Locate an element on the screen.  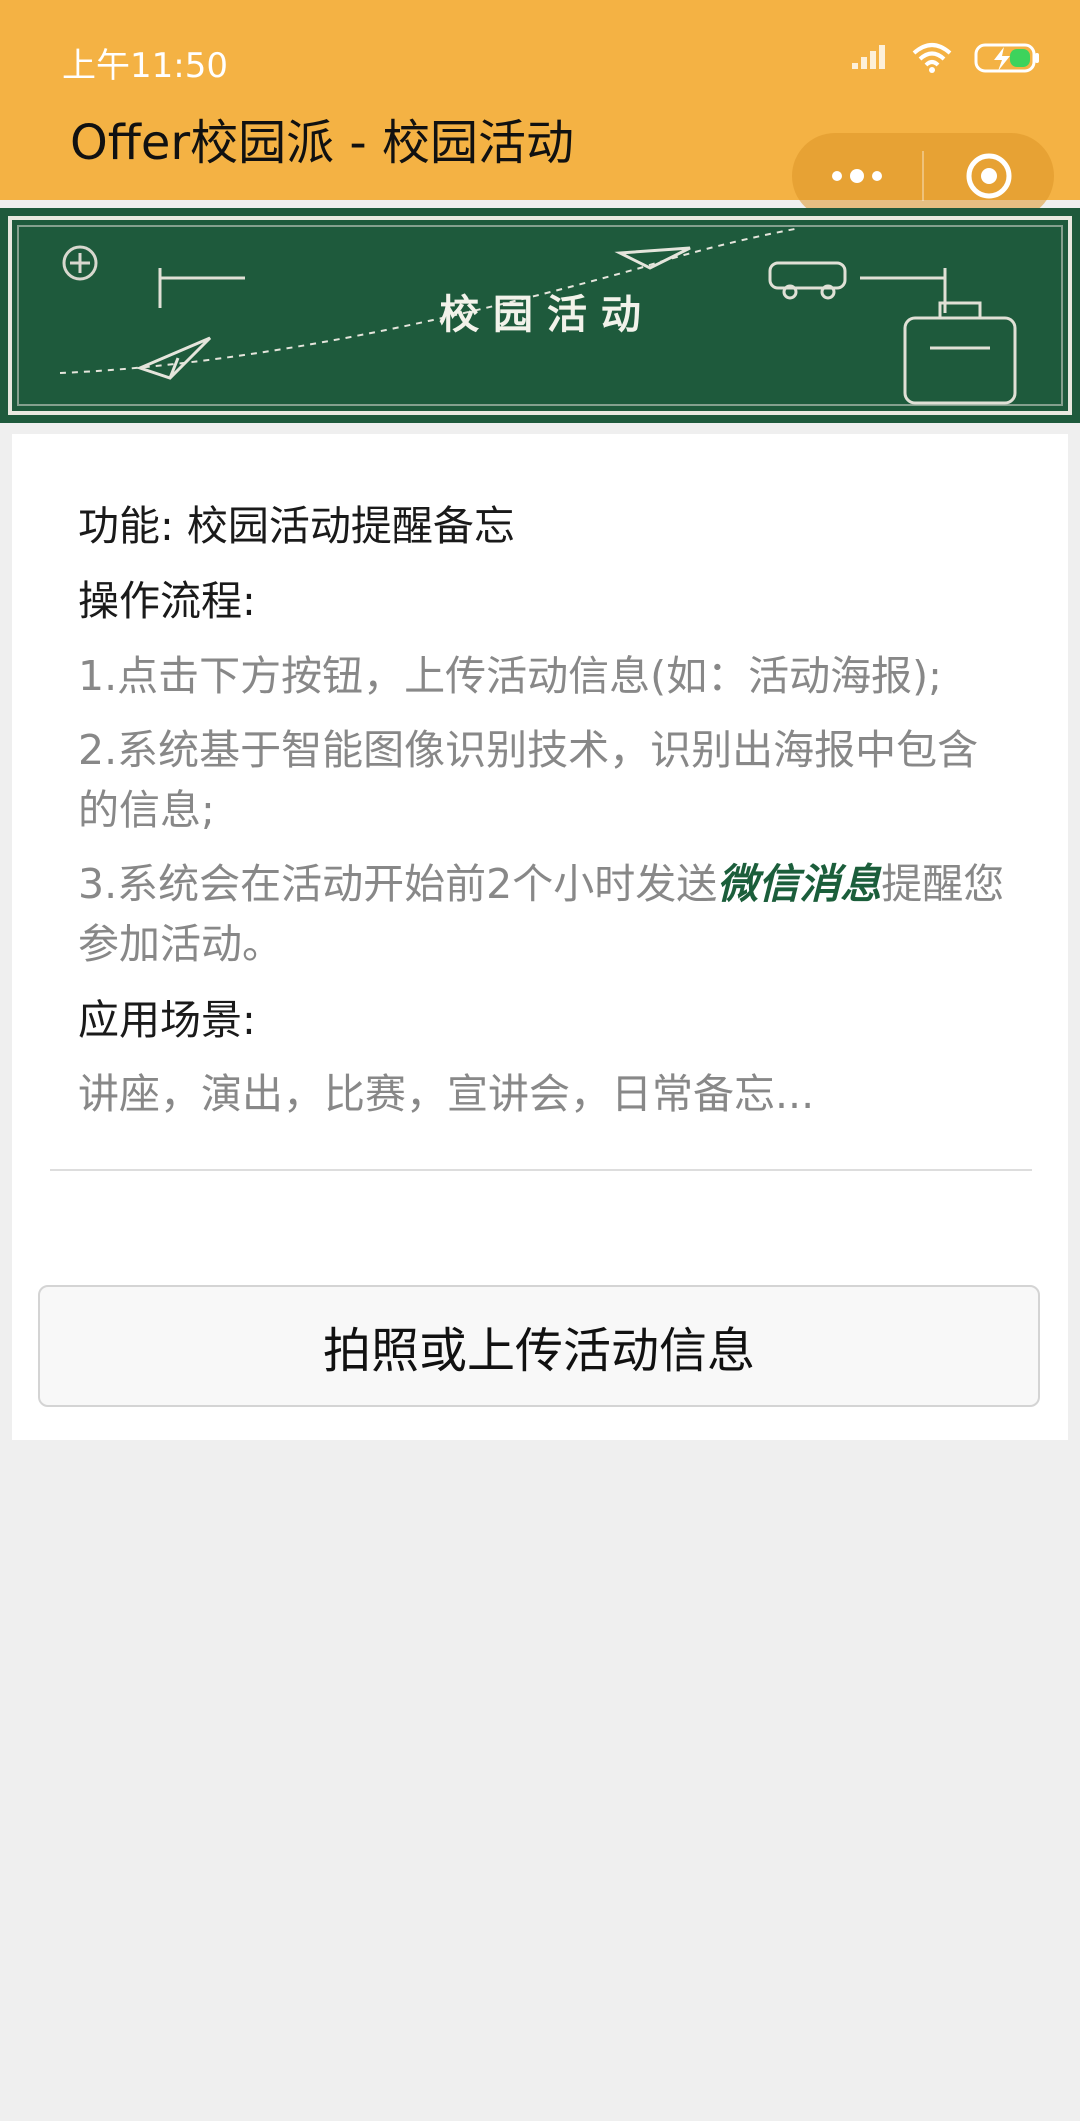
chalkboard-illustration: 校 园 活 动 is located at coordinates (540, 315).